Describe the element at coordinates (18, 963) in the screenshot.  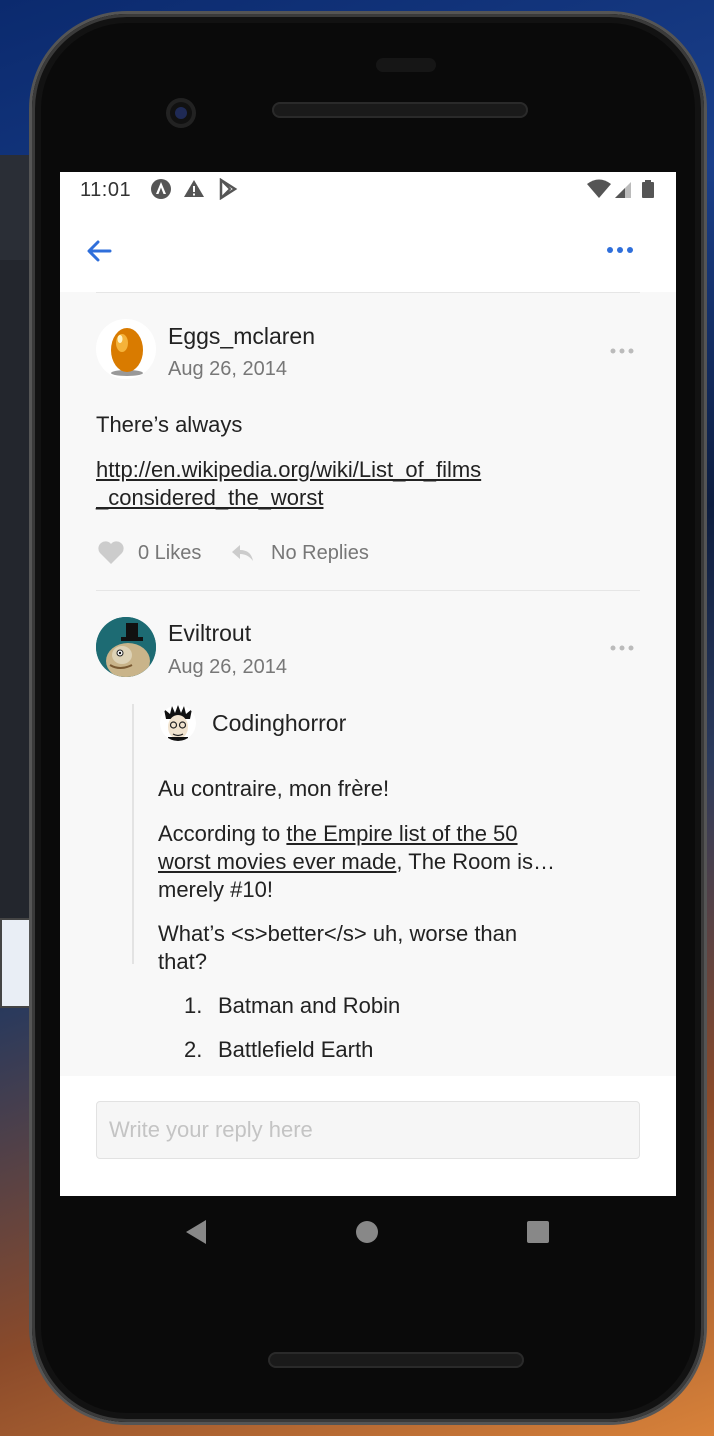
I see `background-thumbnail` at that location.